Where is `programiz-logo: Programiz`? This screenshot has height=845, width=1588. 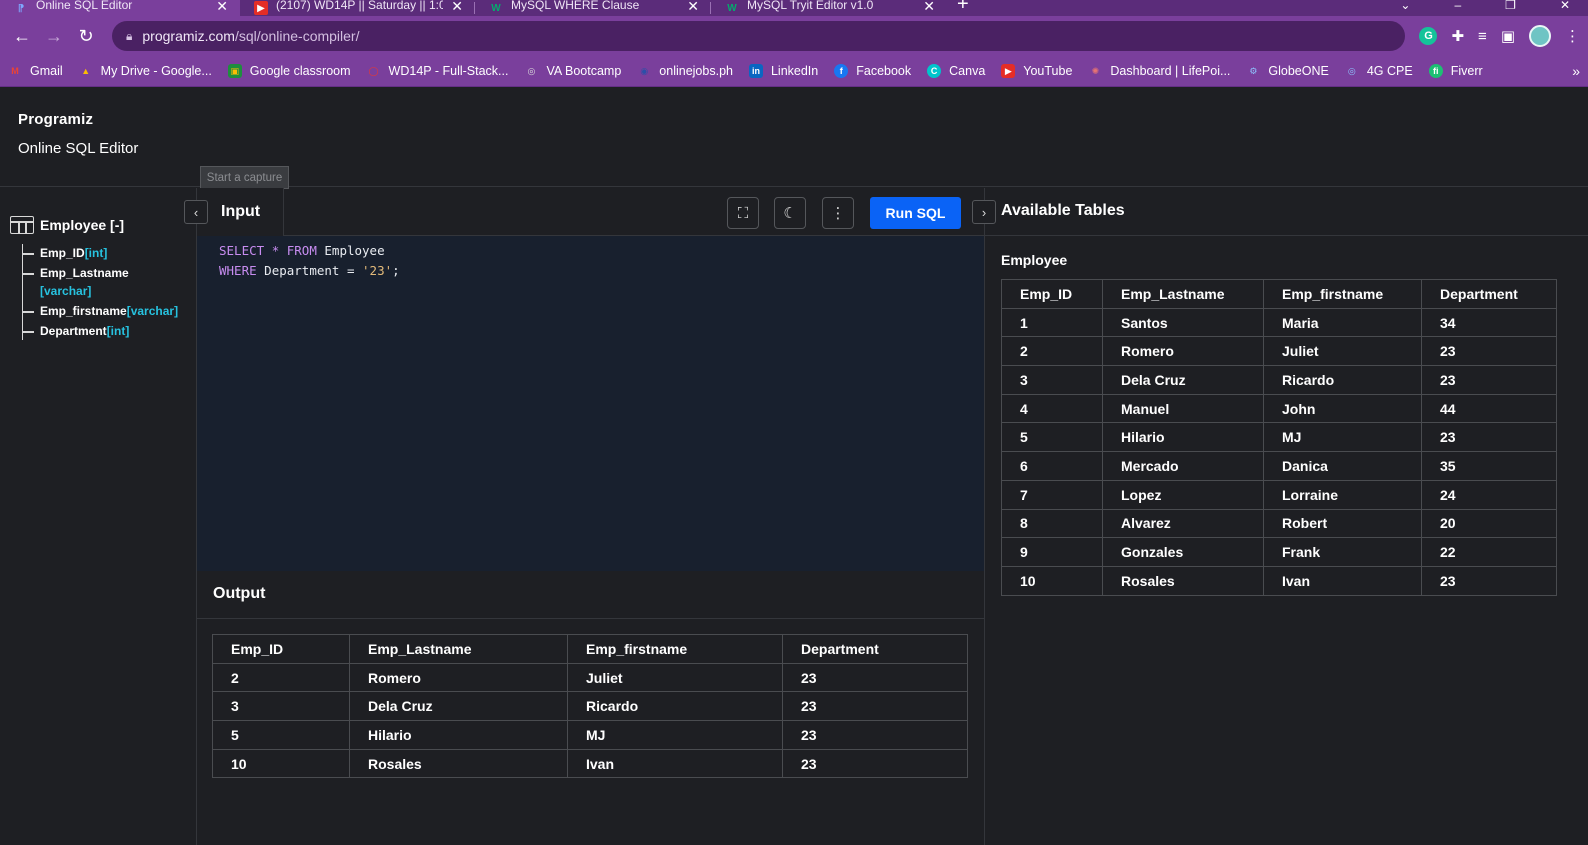 programiz-logo: Programiz is located at coordinates (803, 119).